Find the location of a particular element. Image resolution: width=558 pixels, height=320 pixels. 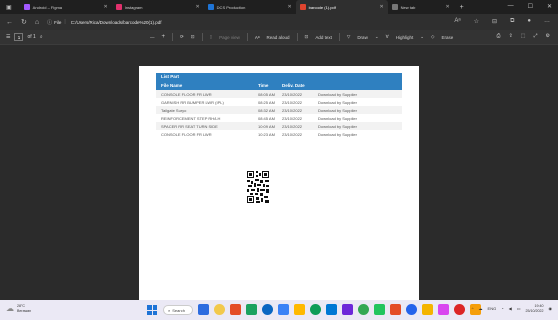

share-icon: ⇪ is located at coordinates (511, 36).